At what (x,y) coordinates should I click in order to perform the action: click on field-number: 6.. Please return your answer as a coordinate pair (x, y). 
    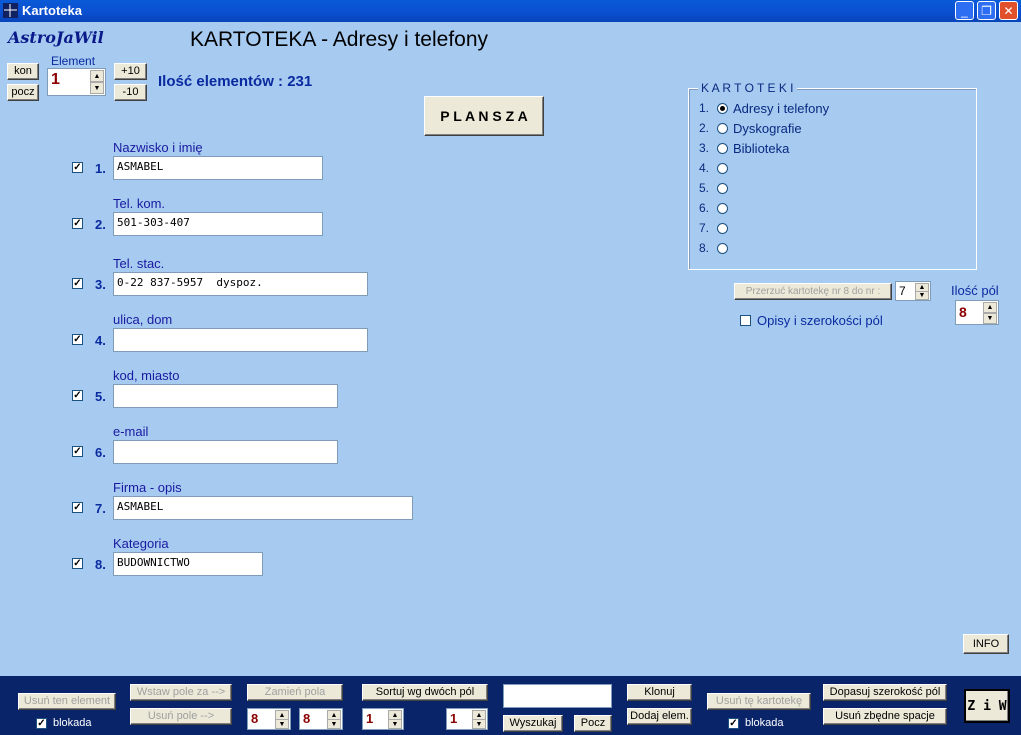
    Looking at the image, I should click on (100, 452).